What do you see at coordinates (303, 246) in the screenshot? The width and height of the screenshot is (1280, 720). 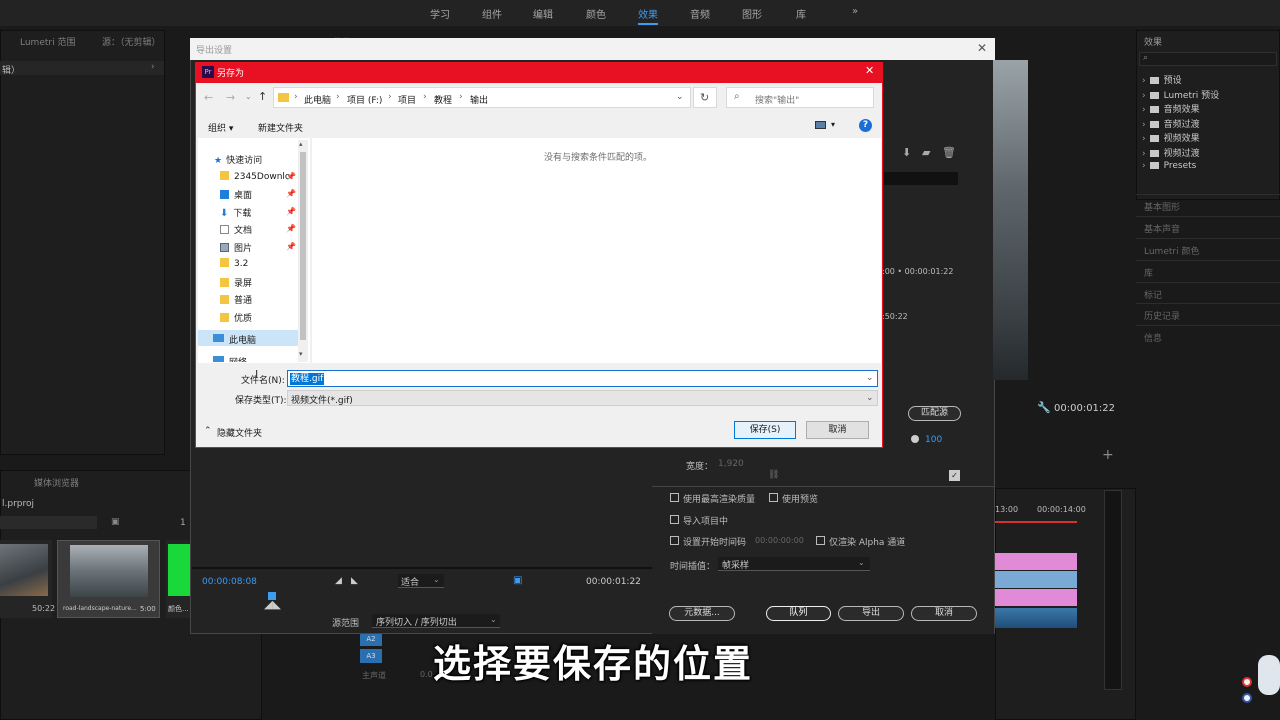 I see `scrollbar-thumb` at bounding box center [303, 246].